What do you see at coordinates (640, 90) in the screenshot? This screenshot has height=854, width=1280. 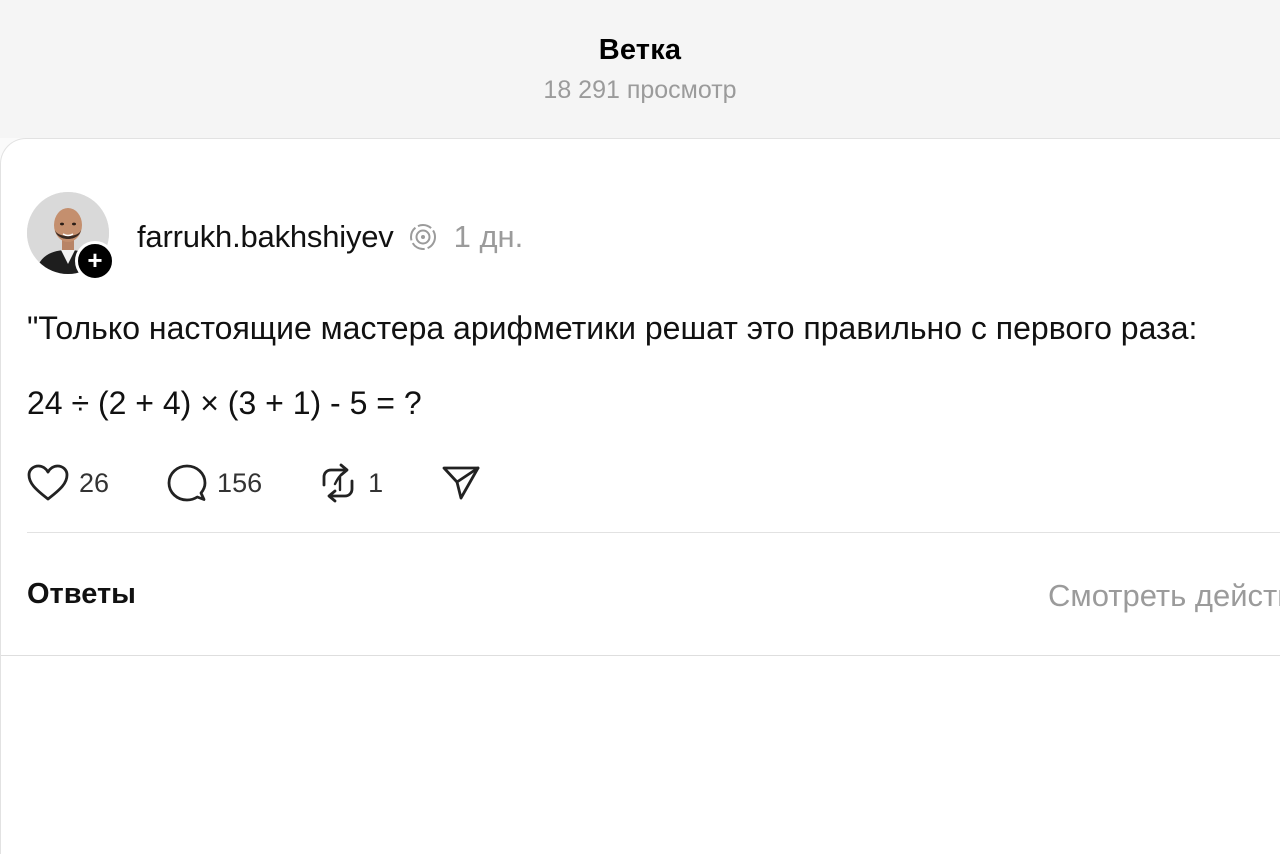 I see `view-count: 18 291 просмотр` at bounding box center [640, 90].